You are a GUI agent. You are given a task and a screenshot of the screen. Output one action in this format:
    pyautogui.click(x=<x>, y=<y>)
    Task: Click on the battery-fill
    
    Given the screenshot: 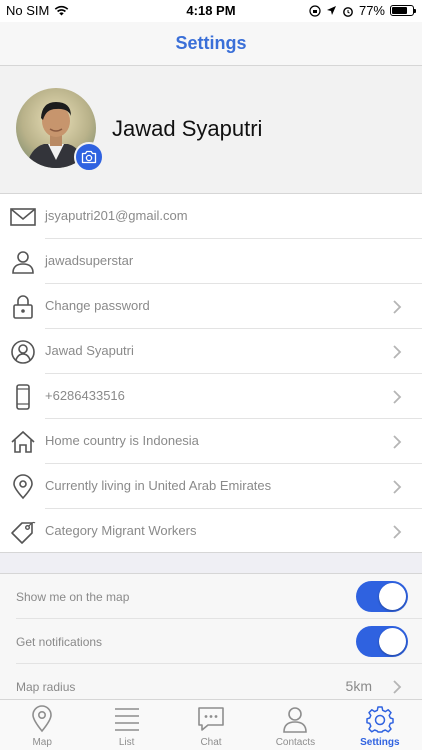 What is the action you would take?
    pyautogui.click(x=400, y=10)
    